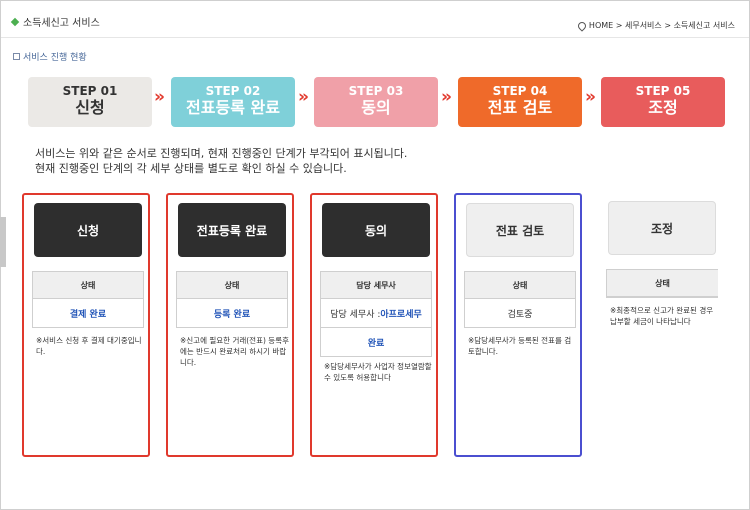  I want to click on step-name: 전표등록 완료, so click(233, 107).